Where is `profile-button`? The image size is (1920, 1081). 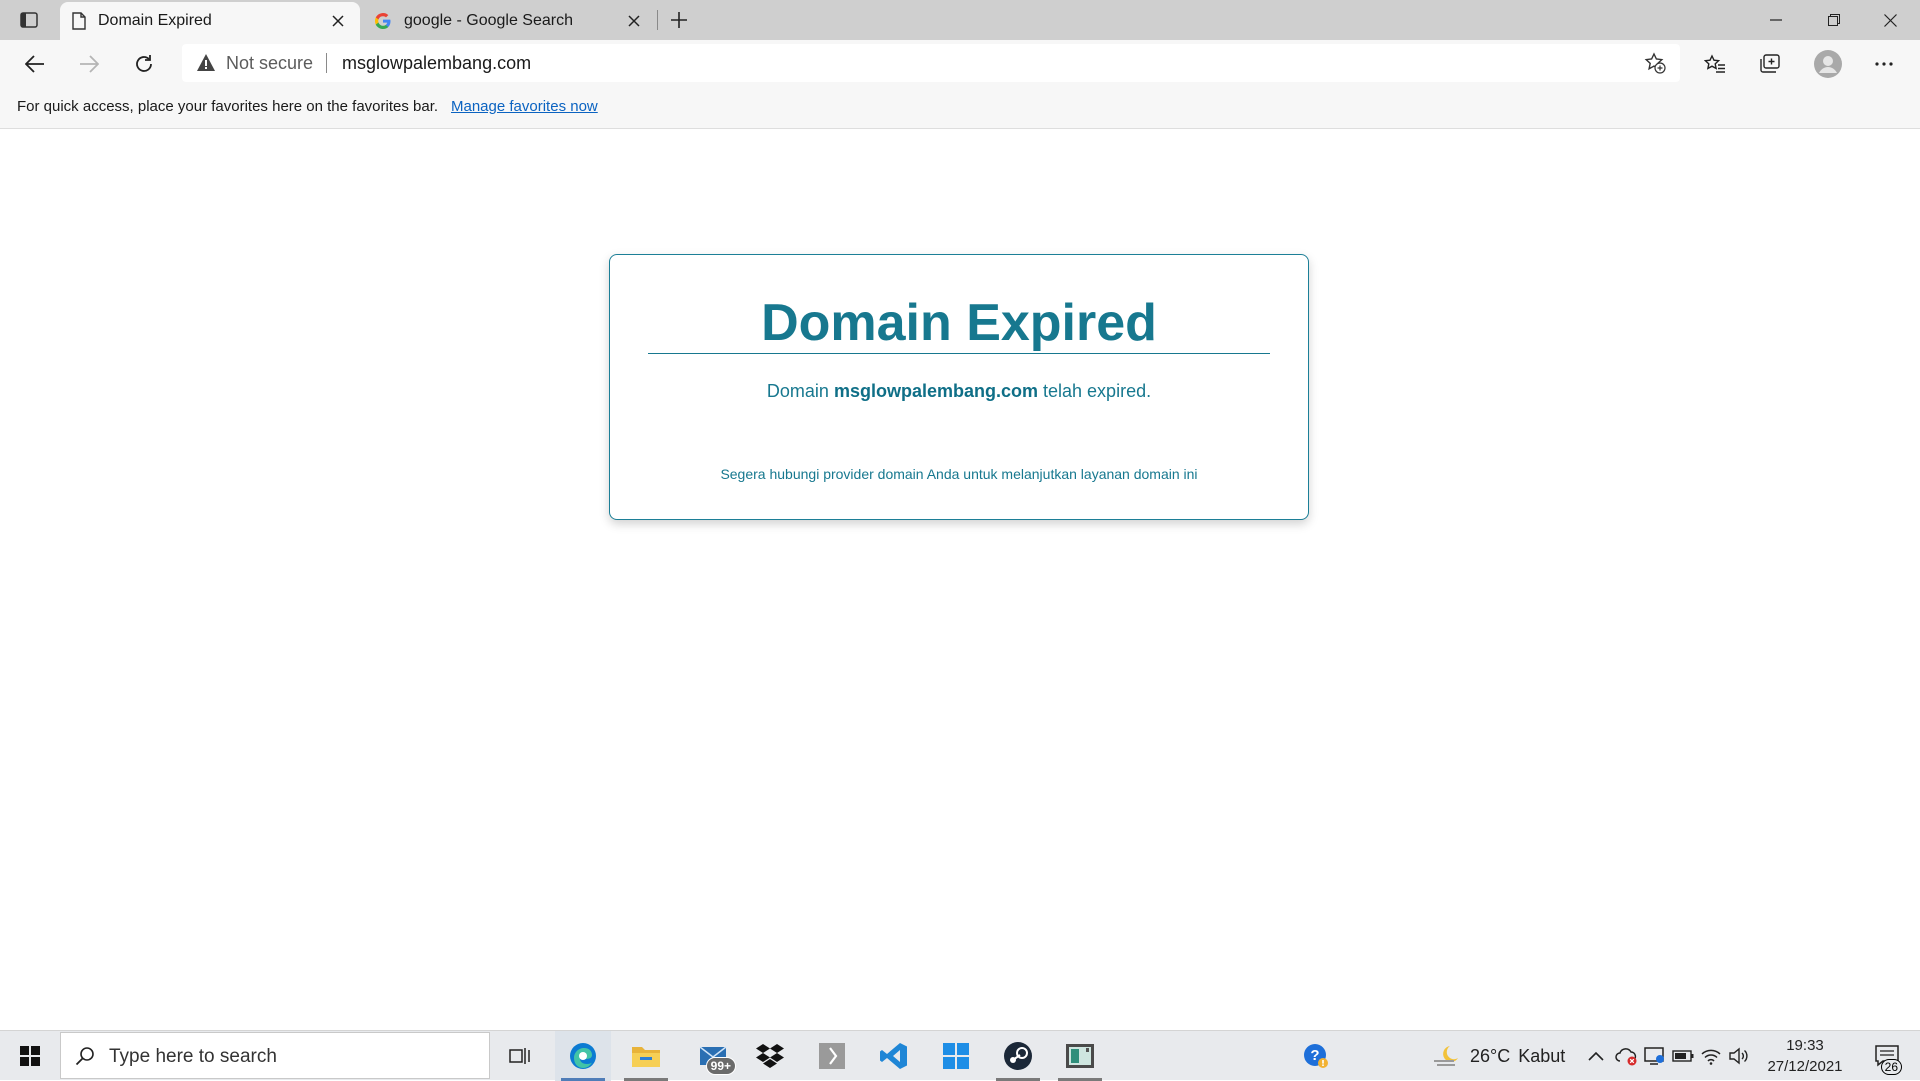 profile-button is located at coordinates (1828, 64).